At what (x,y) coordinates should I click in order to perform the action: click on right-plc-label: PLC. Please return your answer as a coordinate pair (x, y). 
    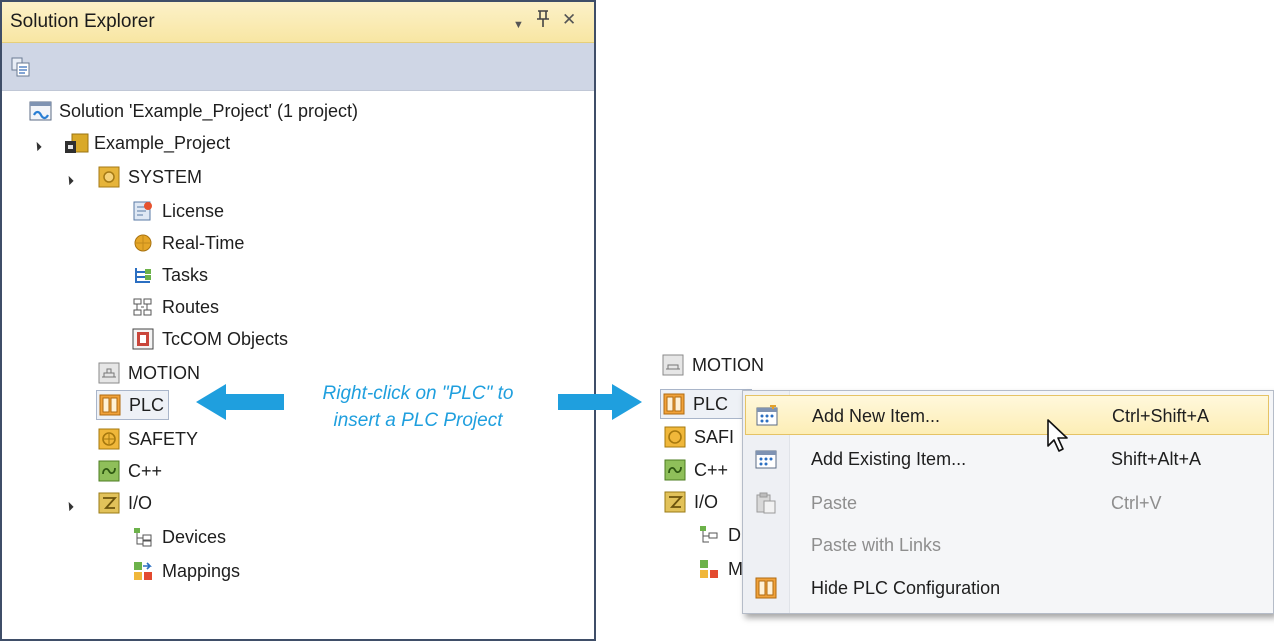
    Looking at the image, I should click on (711, 403).